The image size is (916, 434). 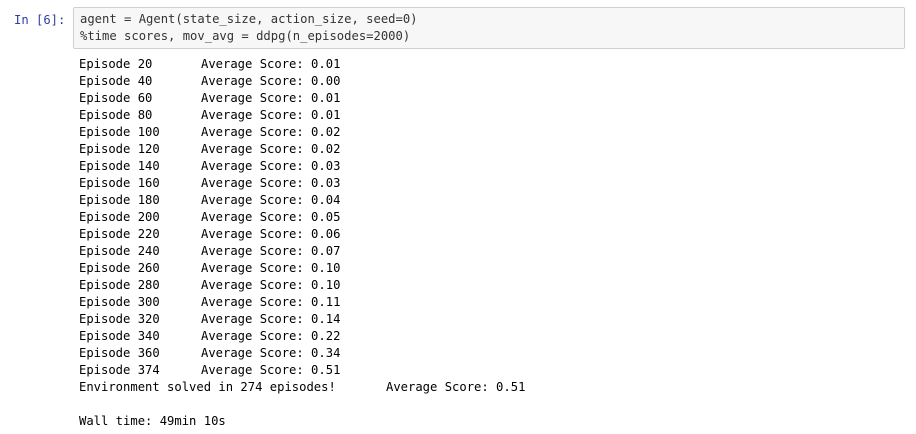 What do you see at coordinates (489, 200) in the screenshot?
I see `episode-line: Episode 180 Average Score: 0.04` at bounding box center [489, 200].